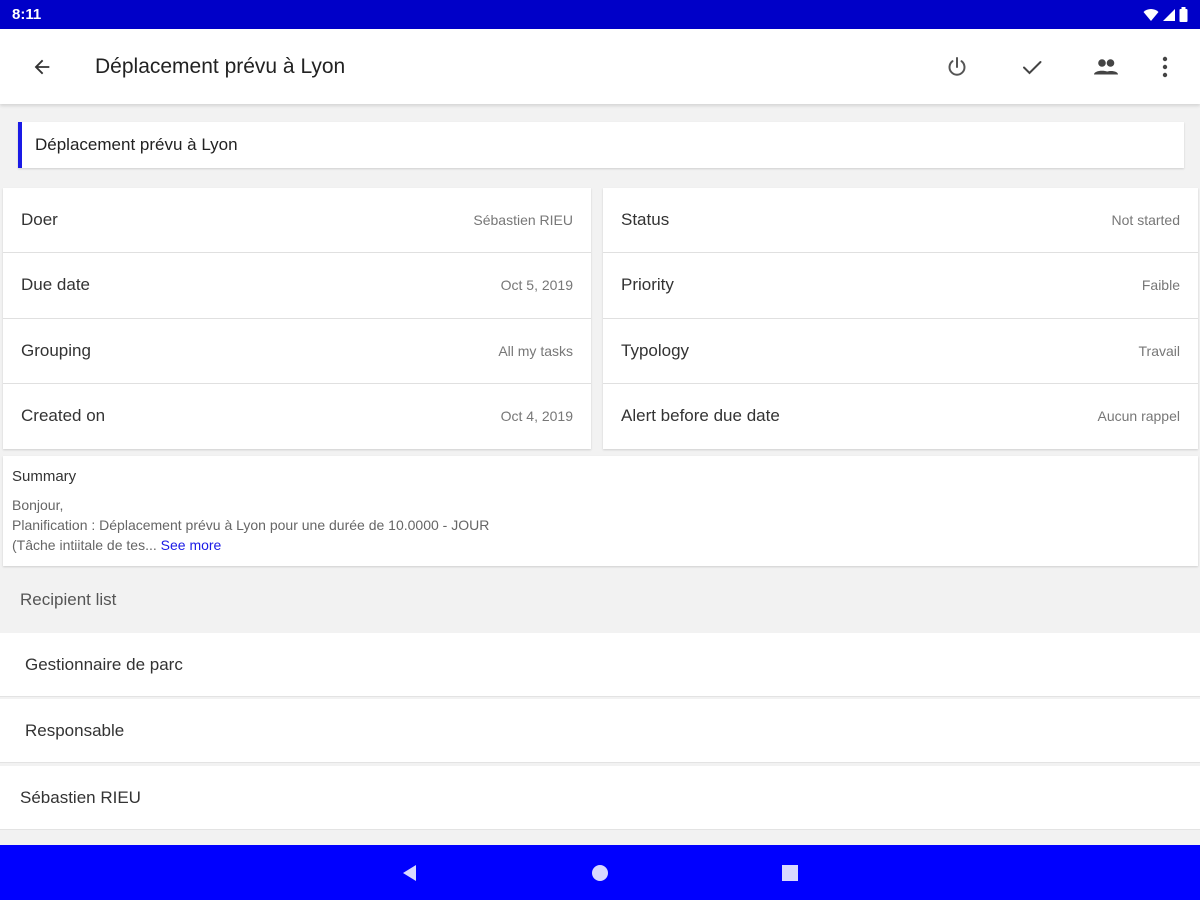 The height and width of the screenshot is (900, 1200). I want to click on status-row: Status Not started, so click(900, 221).